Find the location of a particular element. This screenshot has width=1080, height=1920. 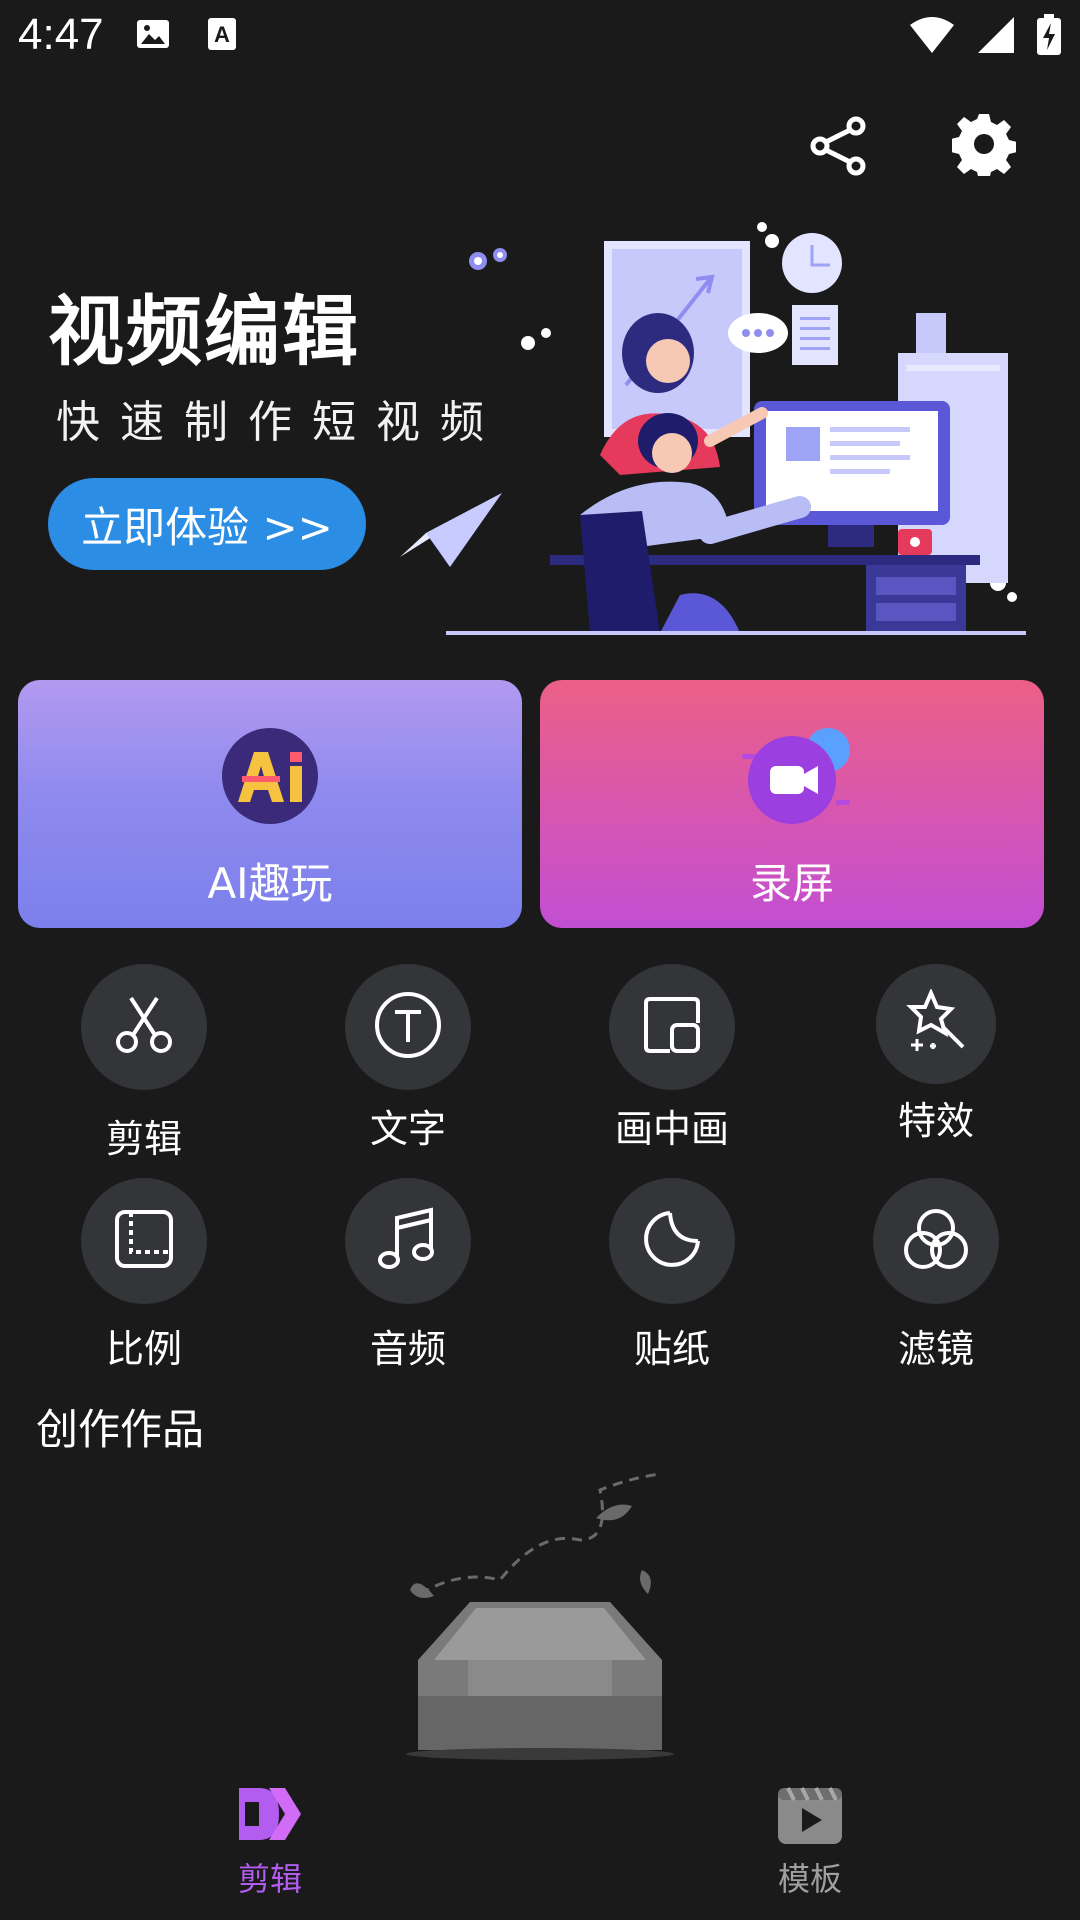

nav-edit: 剪辑 is located at coordinates (270, 1842).